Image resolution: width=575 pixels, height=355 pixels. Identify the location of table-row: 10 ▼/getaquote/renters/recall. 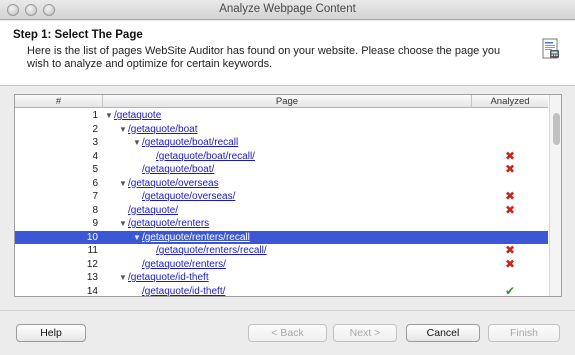
(281, 237).